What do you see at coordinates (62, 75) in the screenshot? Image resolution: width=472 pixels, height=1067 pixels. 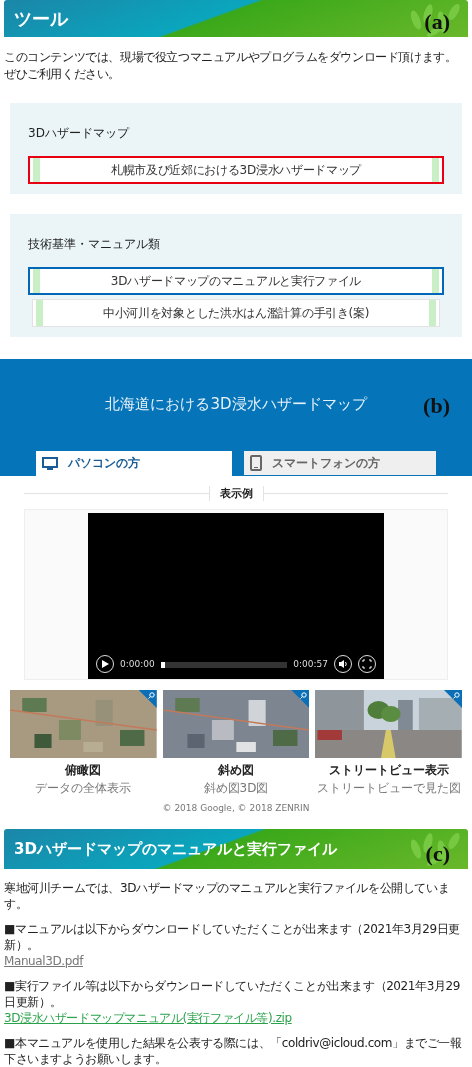 I see `intro-text: ぜひご利用ください。` at bounding box center [62, 75].